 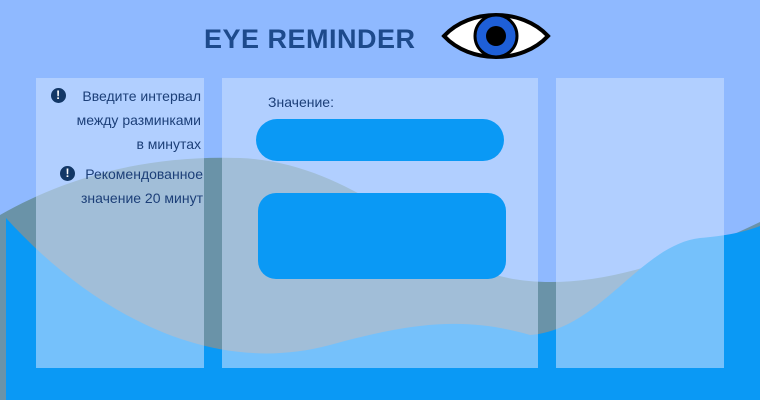 I want to click on hint-line: между разминками, so click(x=138, y=120).